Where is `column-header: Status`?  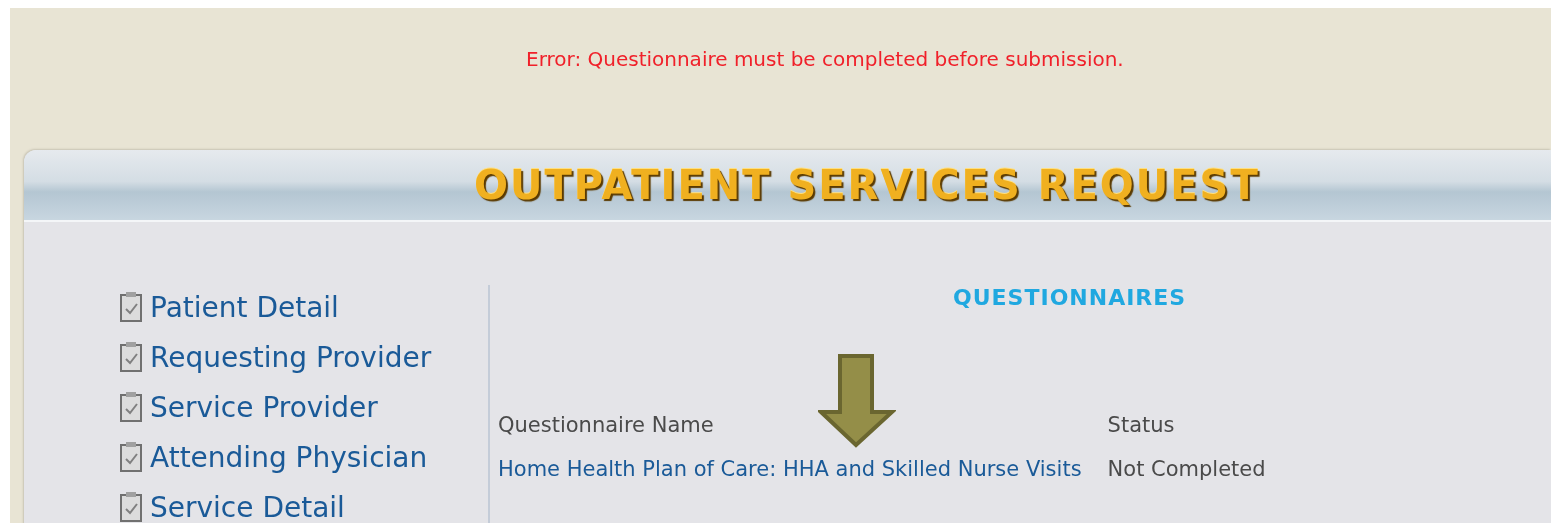
column-header: Status is located at coordinates (1141, 425).